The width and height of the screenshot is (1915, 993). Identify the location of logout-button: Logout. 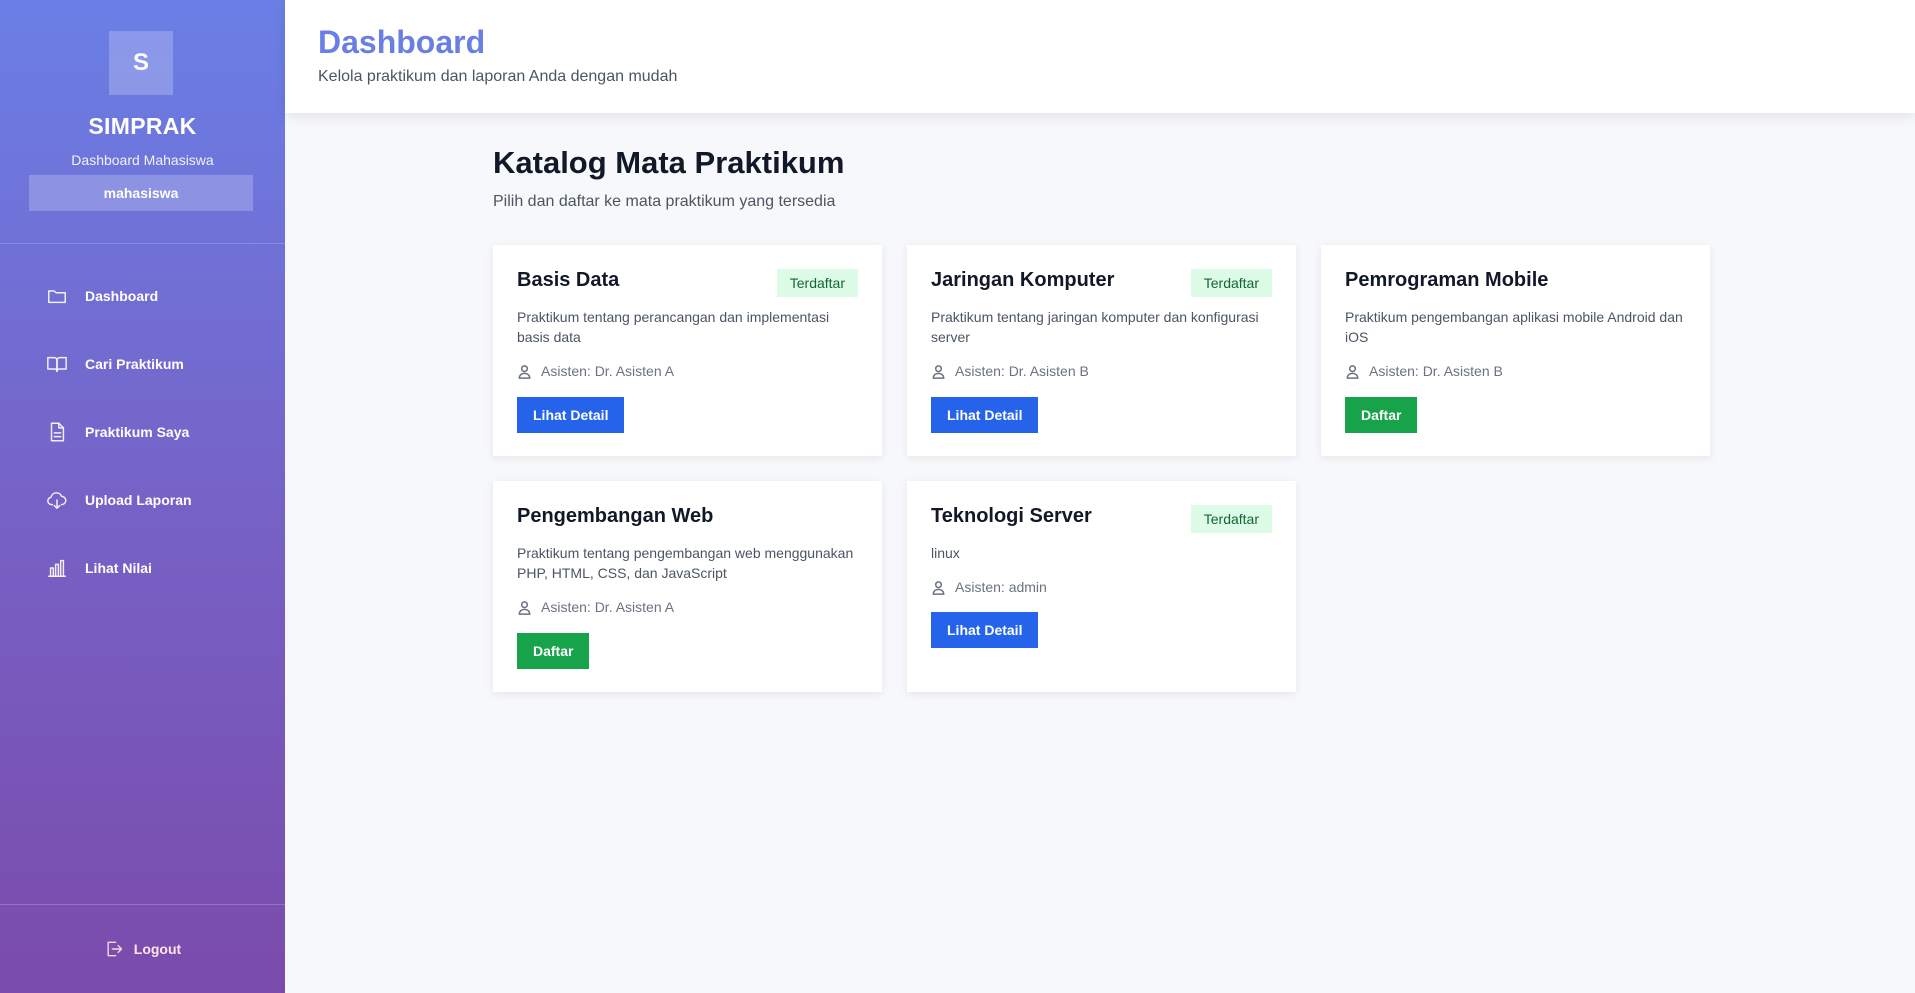
(142, 949).